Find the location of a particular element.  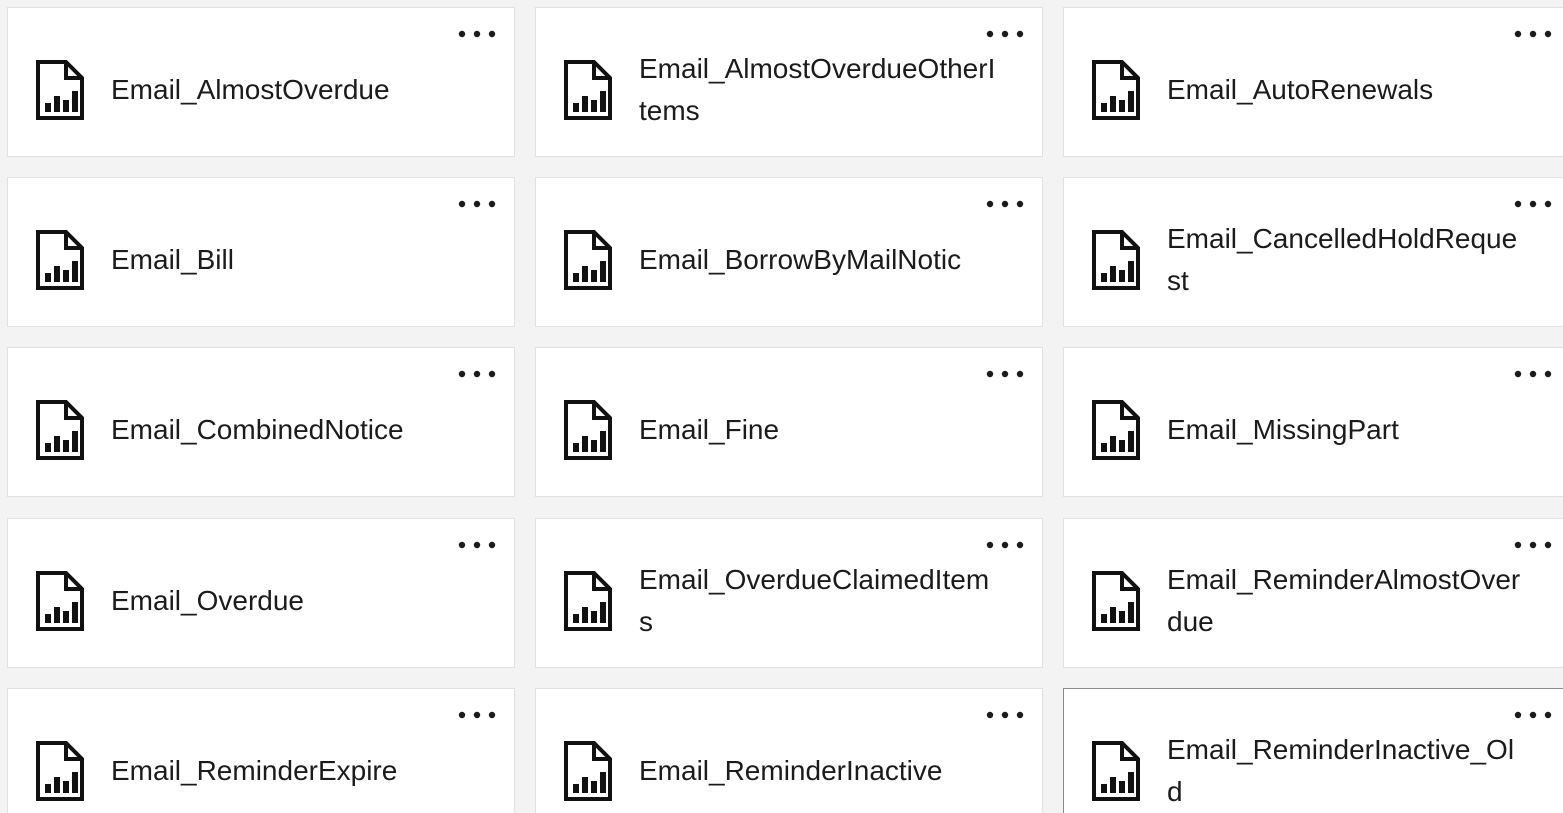

report-tile: Email_AlmostOverdueOtherItems is located at coordinates (789, 82).